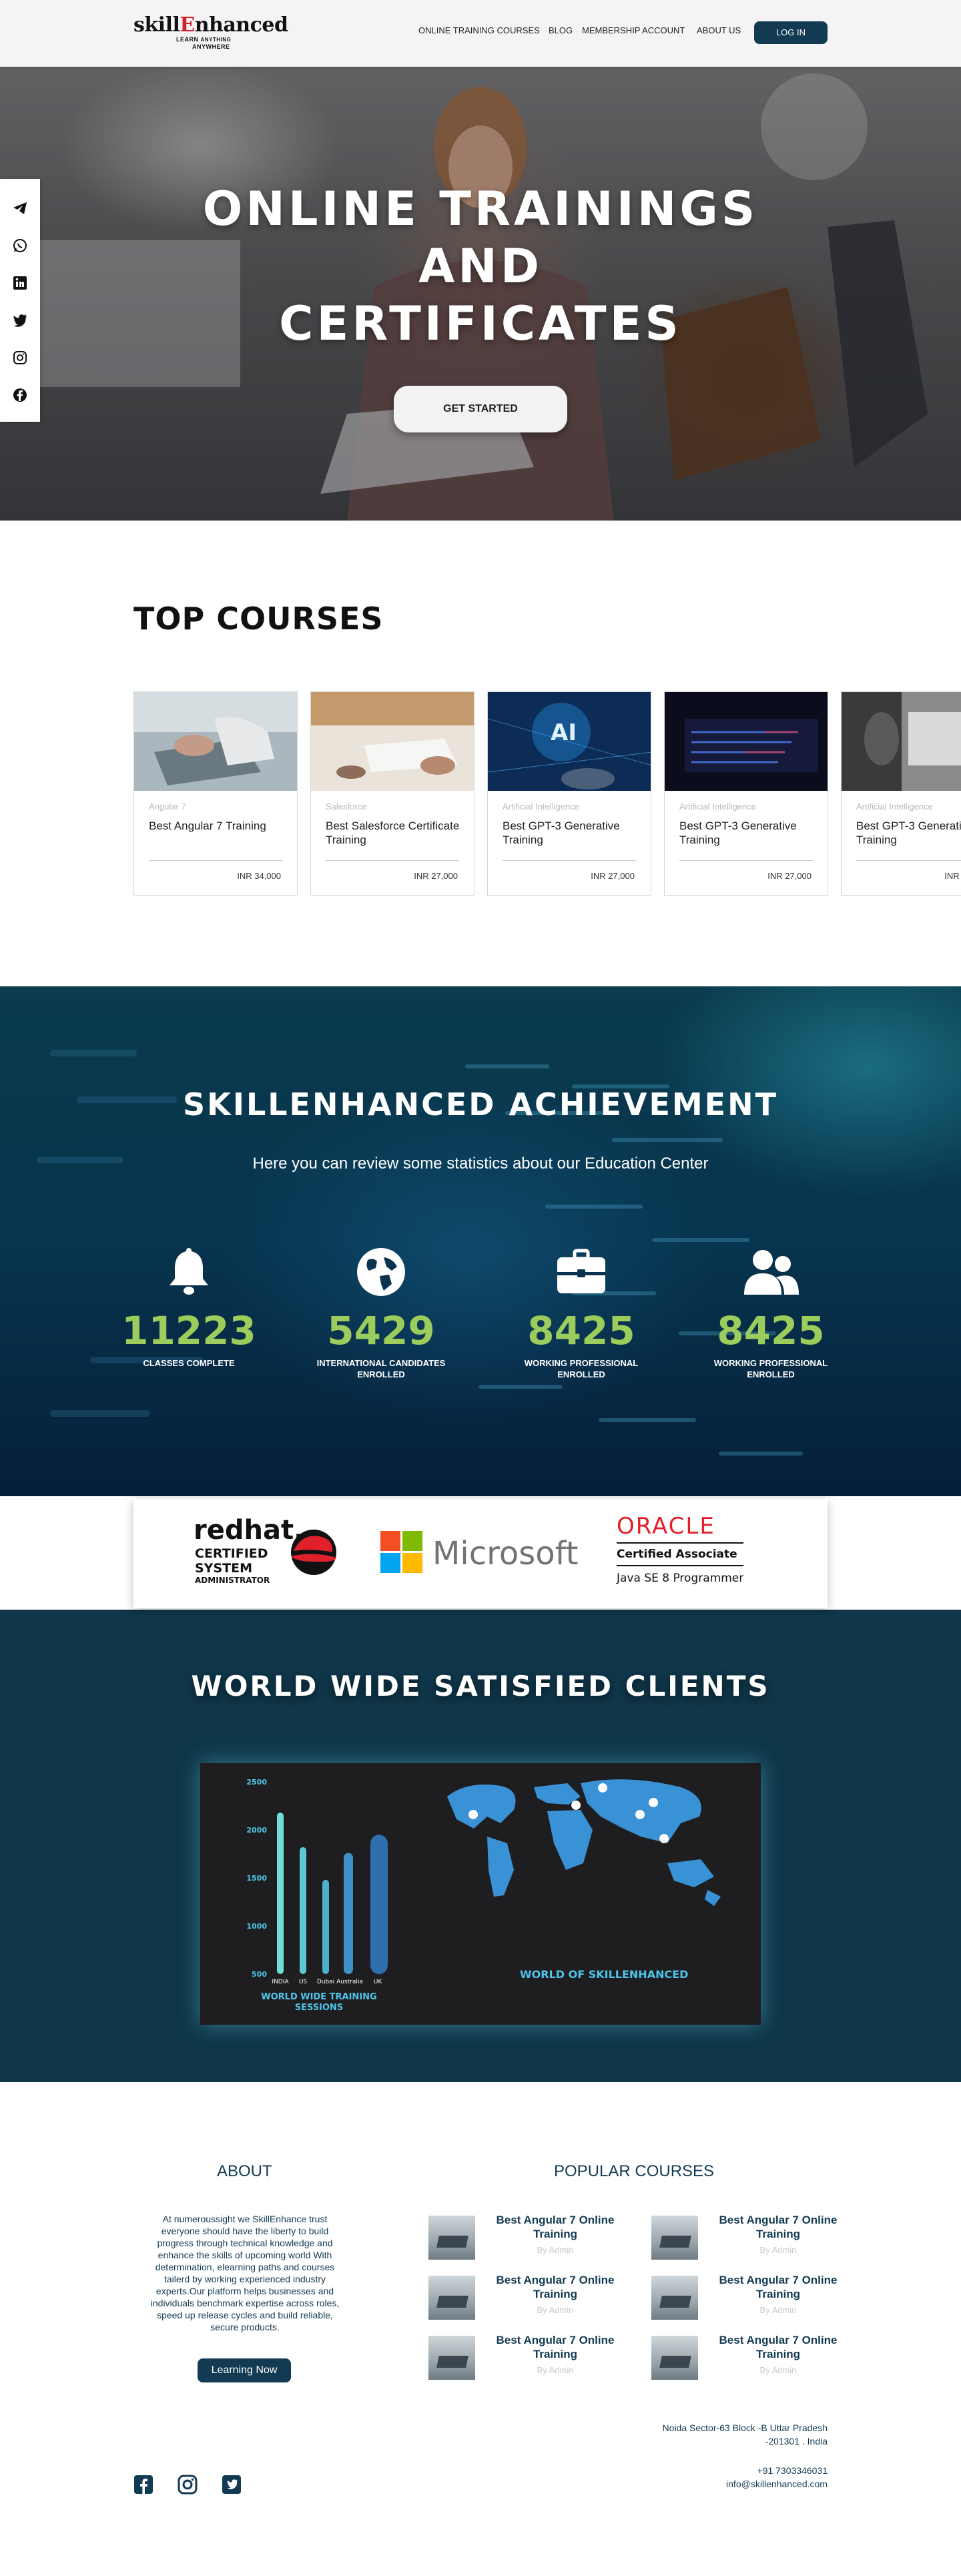 The width and height of the screenshot is (961, 2576). What do you see at coordinates (479, 30) in the screenshot?
I see `nav-online-training-courses: ONLINE TRAINING COURSES` at bounding box center [479, 30].